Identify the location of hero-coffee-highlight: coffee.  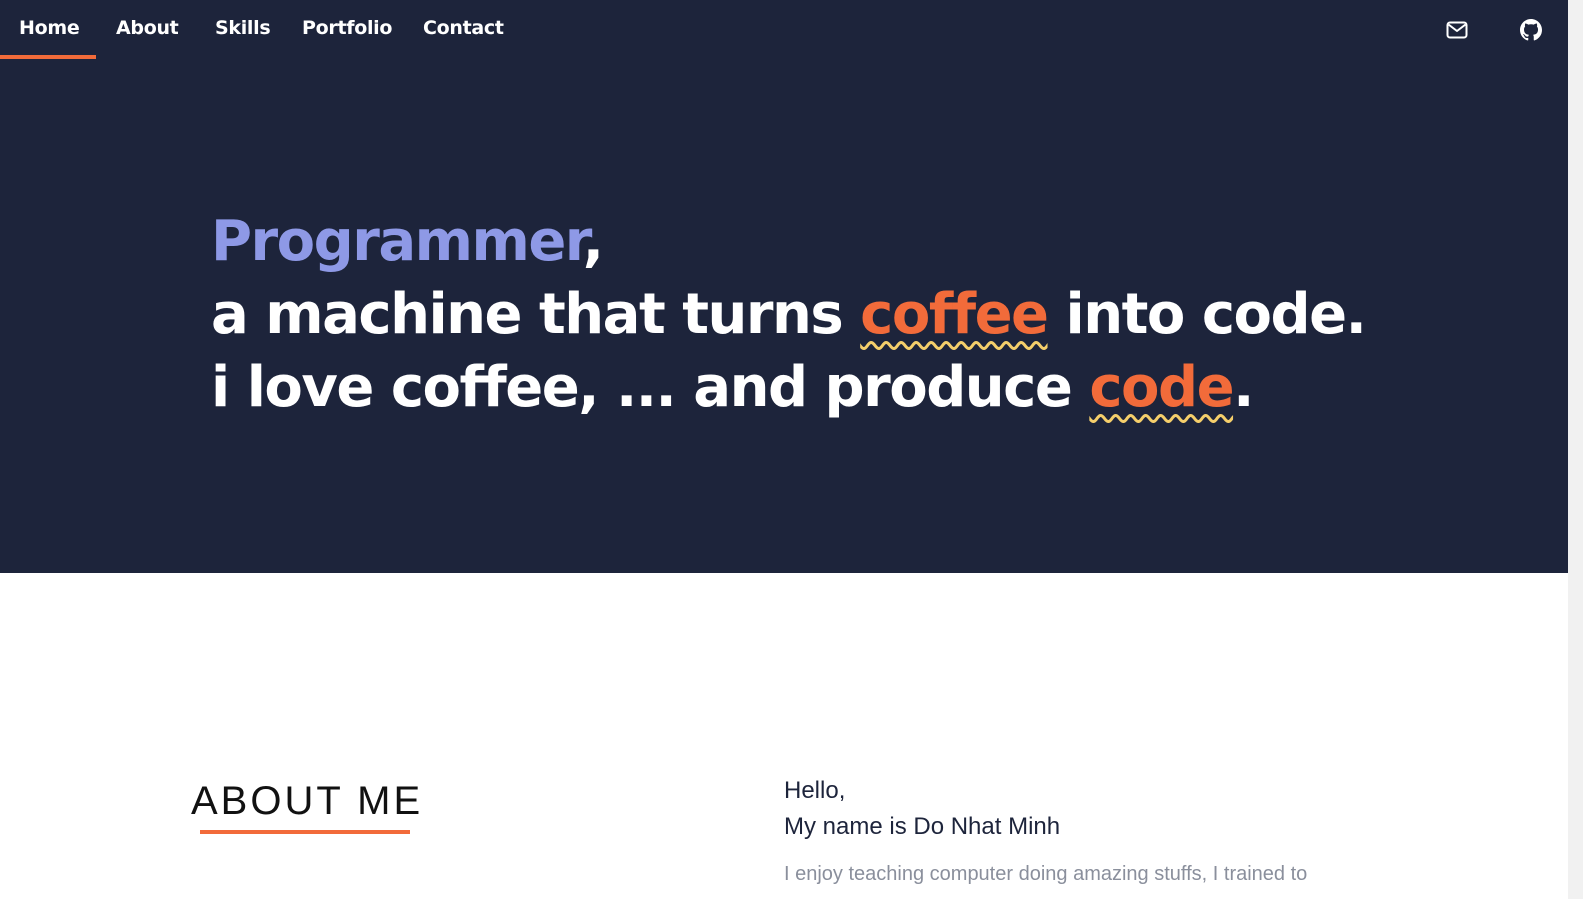
(954, 314).